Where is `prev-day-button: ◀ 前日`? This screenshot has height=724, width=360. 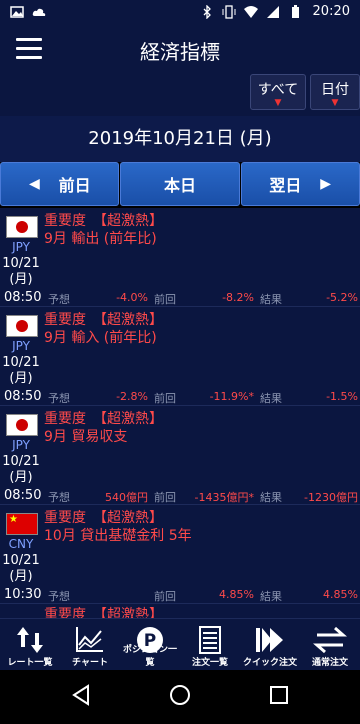
prev-day-button: ◀ 前日 is located at coordinates (60, 184).